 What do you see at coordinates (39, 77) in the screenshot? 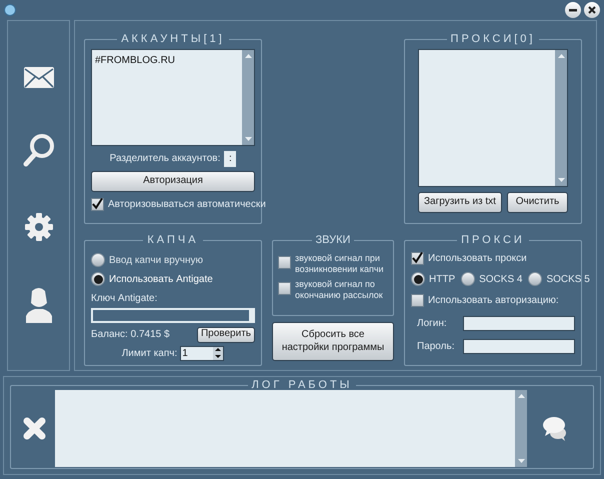
I see `mail-icon` at bounding box center [39, 77].